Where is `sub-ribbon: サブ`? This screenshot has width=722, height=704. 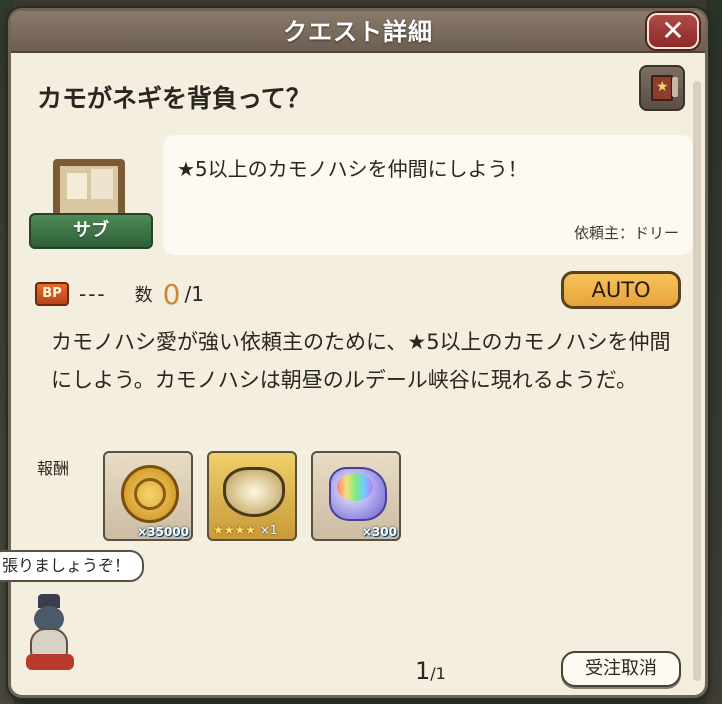 sub-ribbon: サブ is located at coordinates (91, 231).